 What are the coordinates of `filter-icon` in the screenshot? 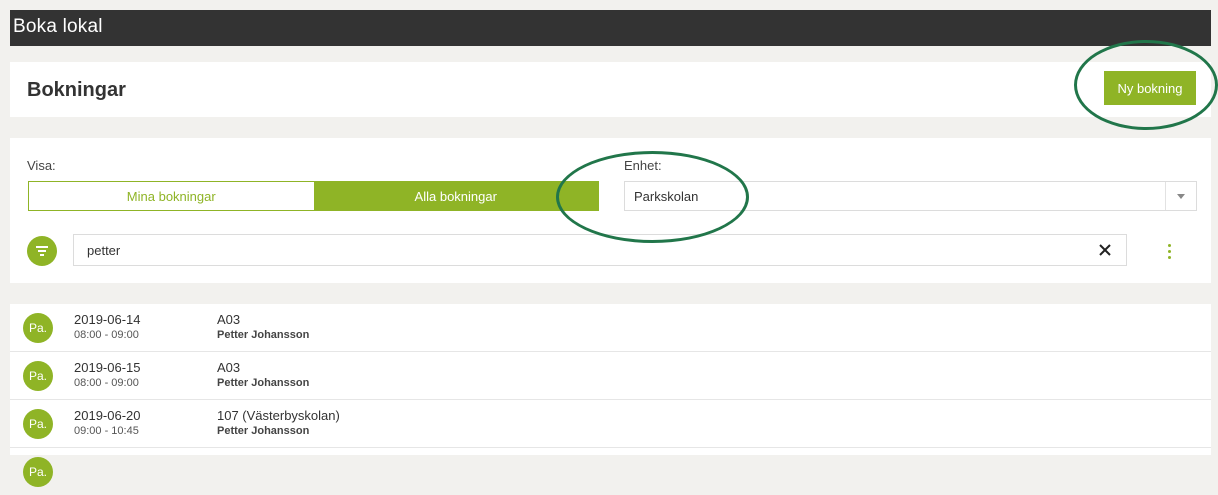 It's located at (42, 251).